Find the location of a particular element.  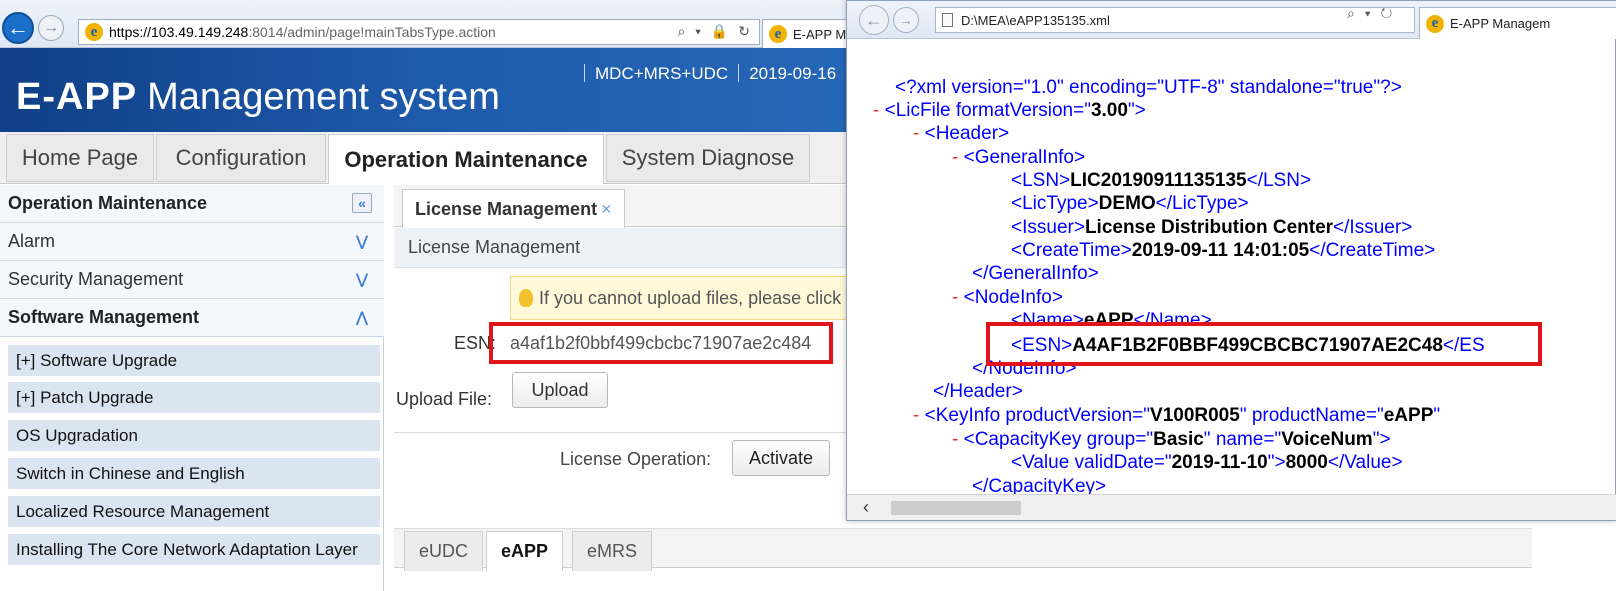

app-title: E-APP Management system is located at coordinates (258, 97).